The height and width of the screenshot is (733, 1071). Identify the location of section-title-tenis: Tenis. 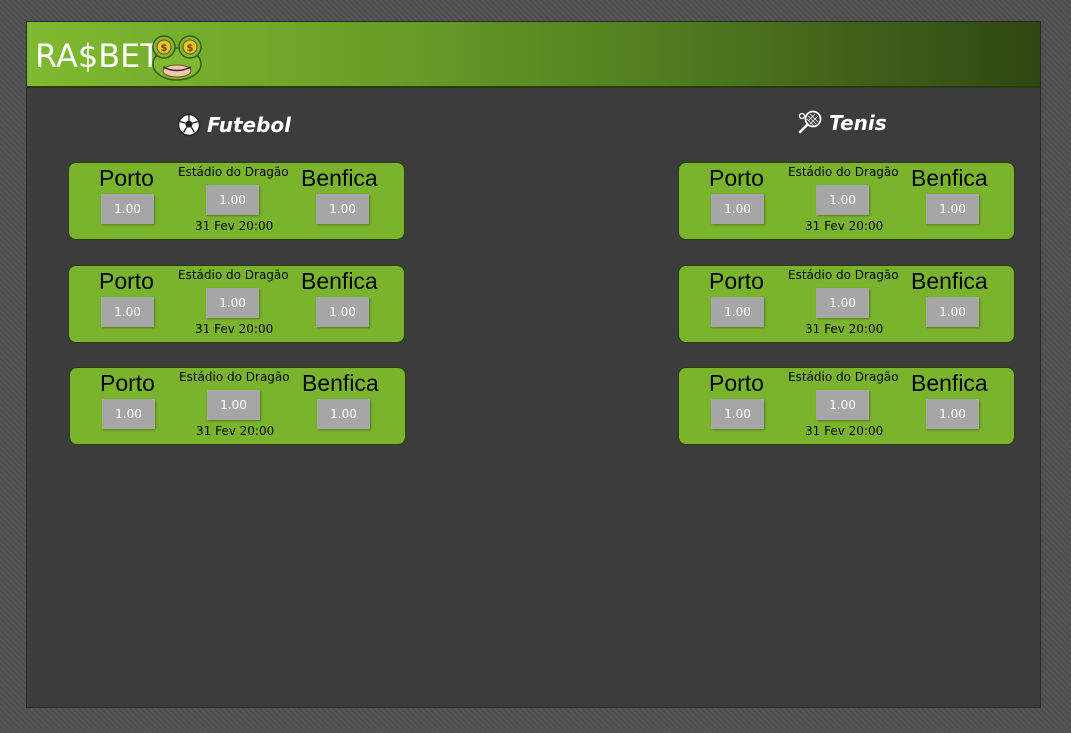
(842, 123).